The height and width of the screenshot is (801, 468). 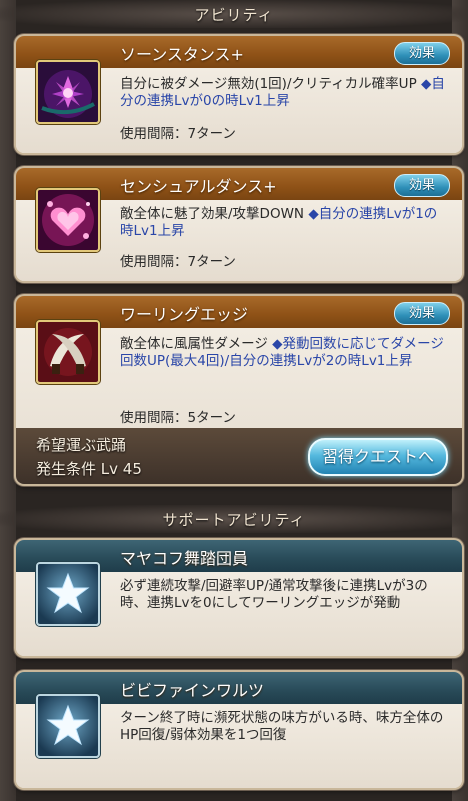 I want to click on ability-effect-text: 敵全体に風属性ダメージ, so click(x=194, y=344).